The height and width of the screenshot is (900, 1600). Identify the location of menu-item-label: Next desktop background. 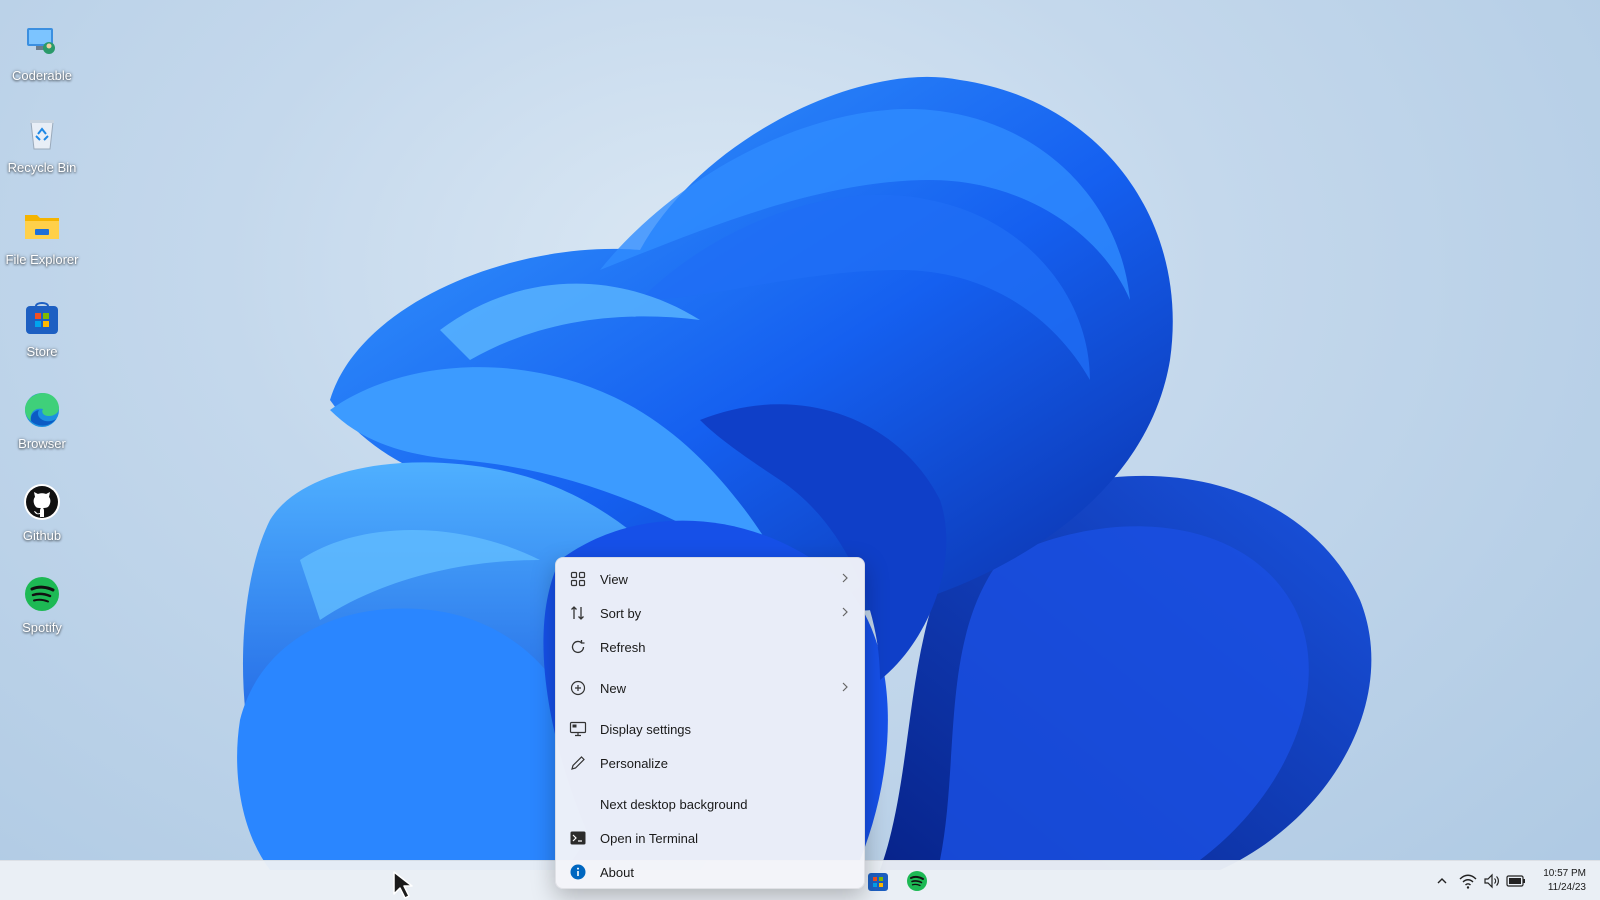
(674, 804).